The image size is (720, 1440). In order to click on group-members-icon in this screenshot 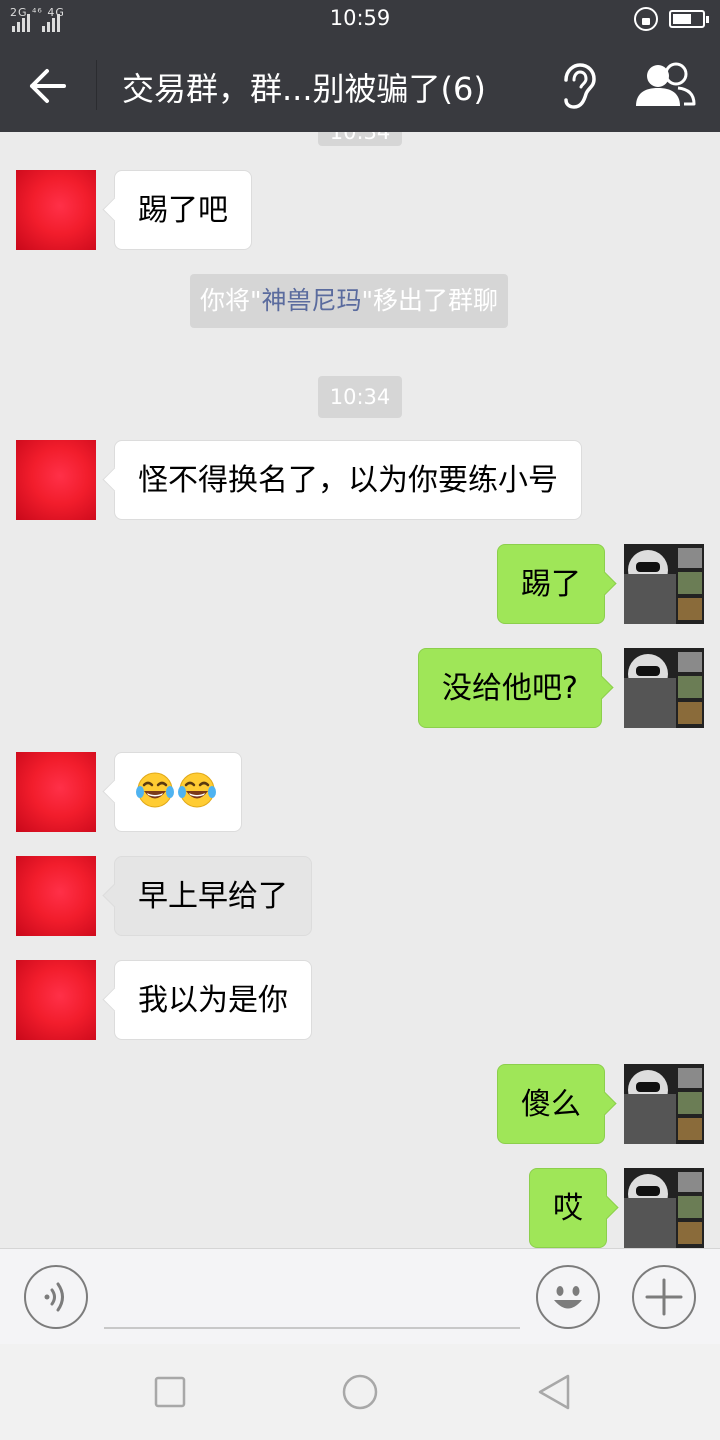, I will do `click(666, 84)`.